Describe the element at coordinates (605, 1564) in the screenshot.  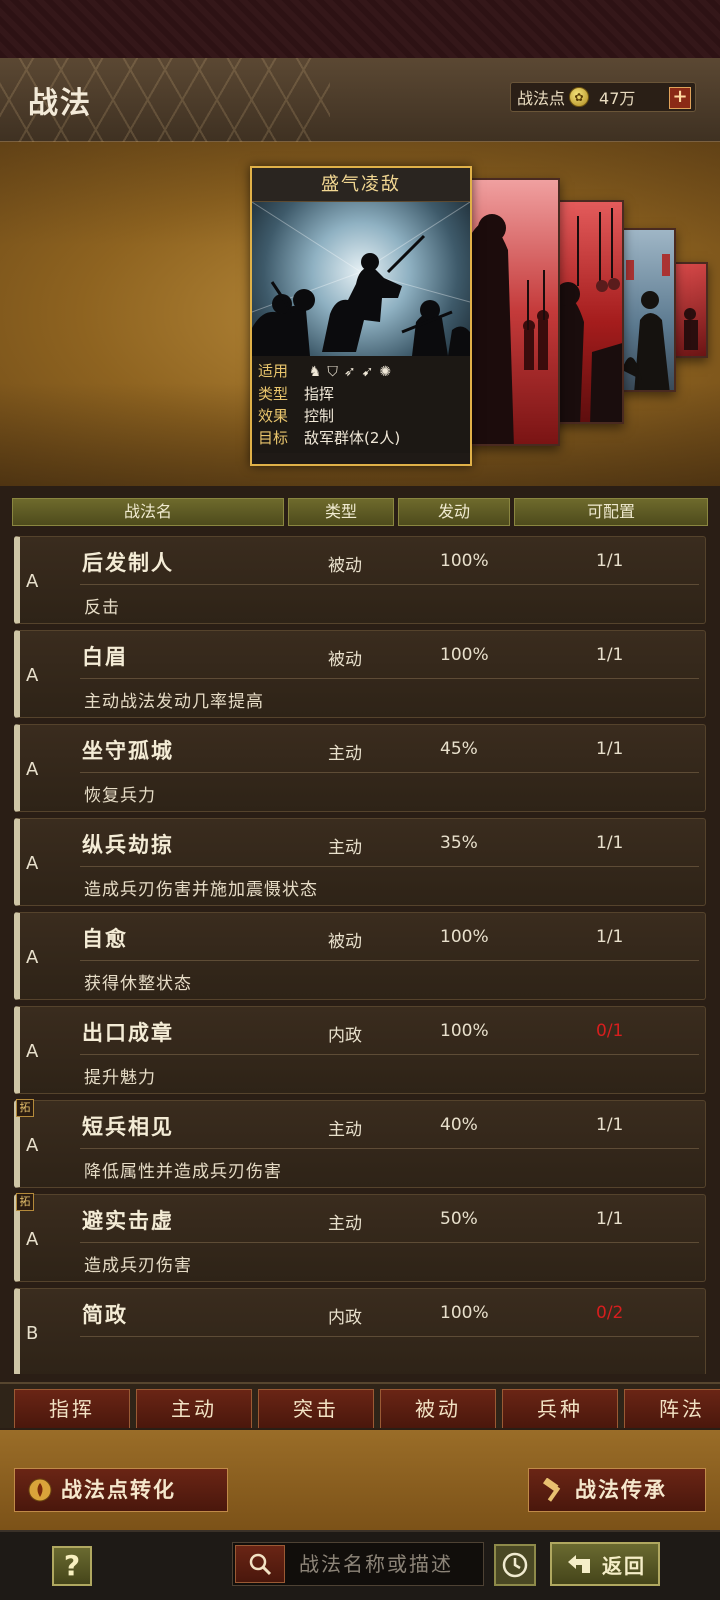
I see `back-button: 返回` at that location.